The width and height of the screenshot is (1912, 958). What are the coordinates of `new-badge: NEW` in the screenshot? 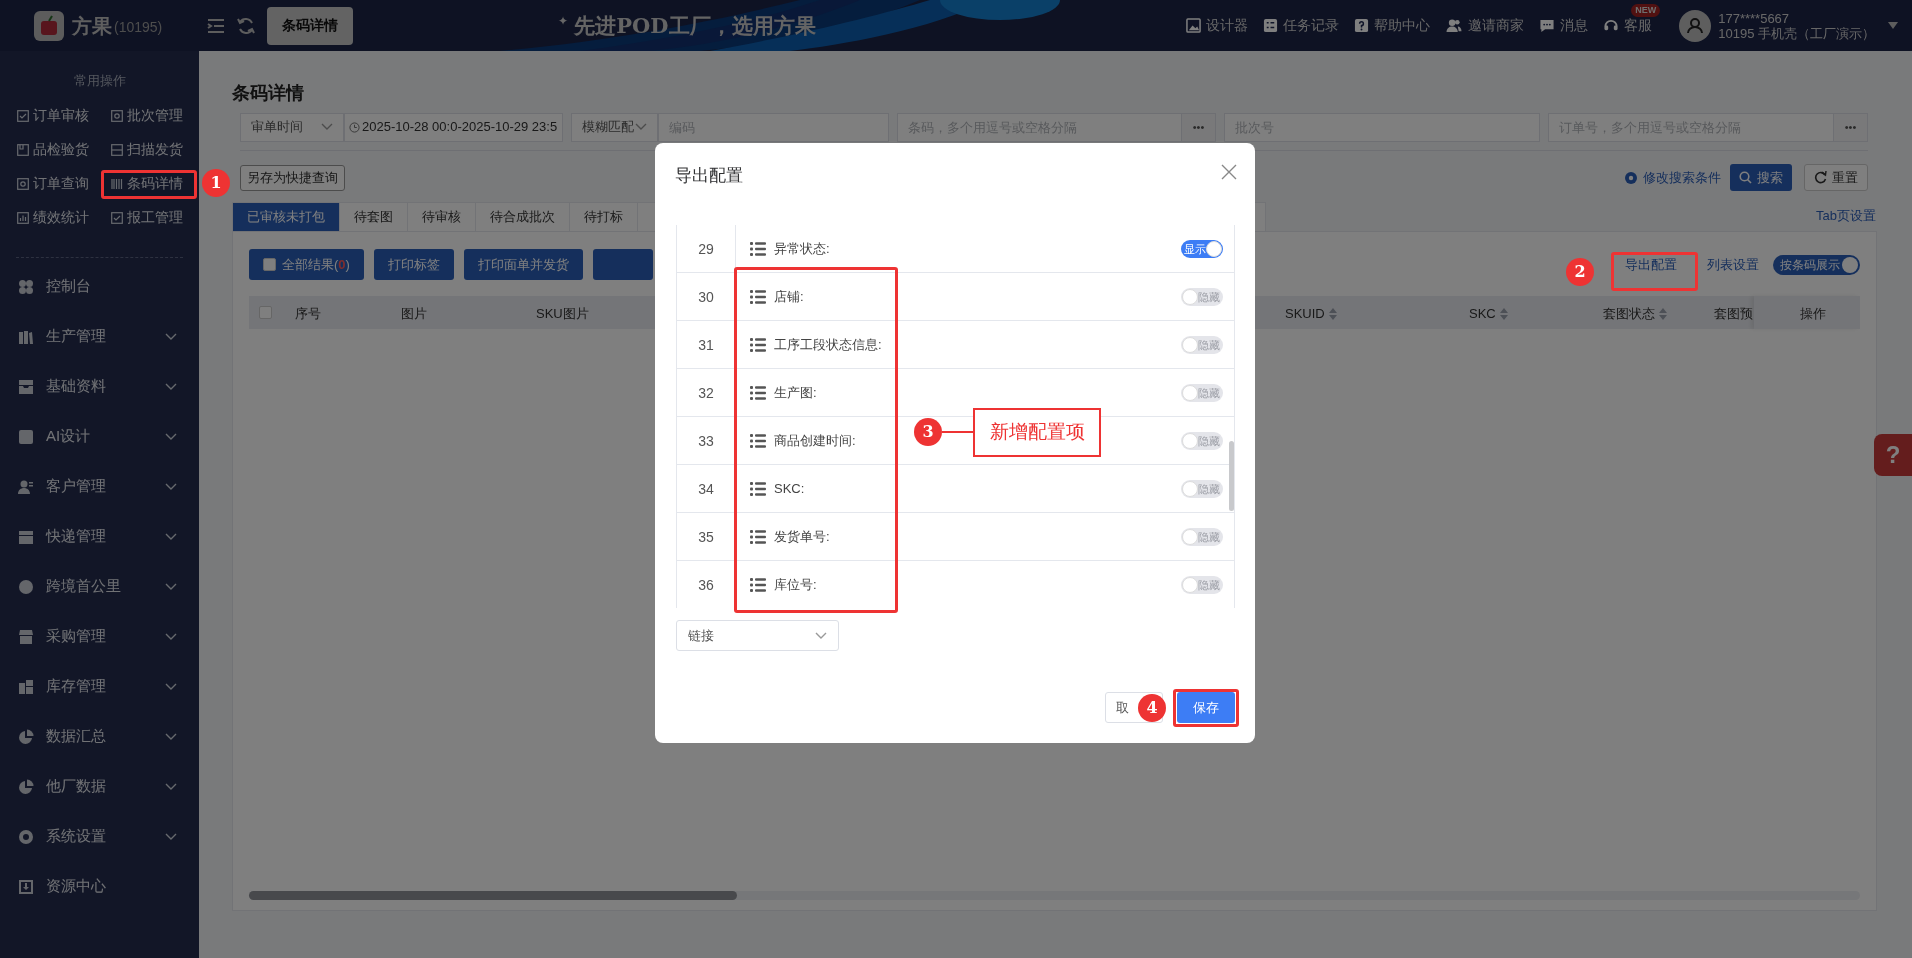 It's located at (1646, 10).